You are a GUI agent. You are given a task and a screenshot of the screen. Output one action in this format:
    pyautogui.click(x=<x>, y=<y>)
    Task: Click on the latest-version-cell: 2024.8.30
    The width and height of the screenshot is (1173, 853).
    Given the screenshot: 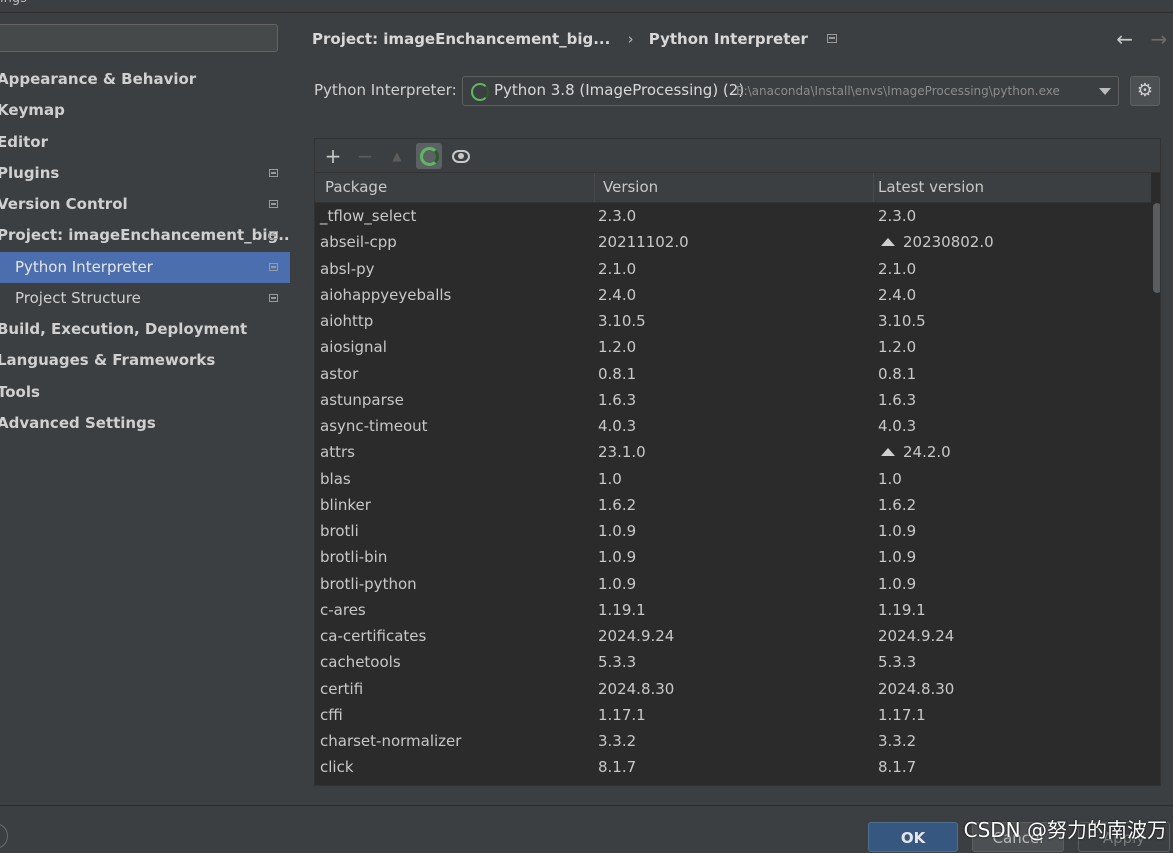 What is the action you would take?
    pyautogui.click(x=916, y=689)
    